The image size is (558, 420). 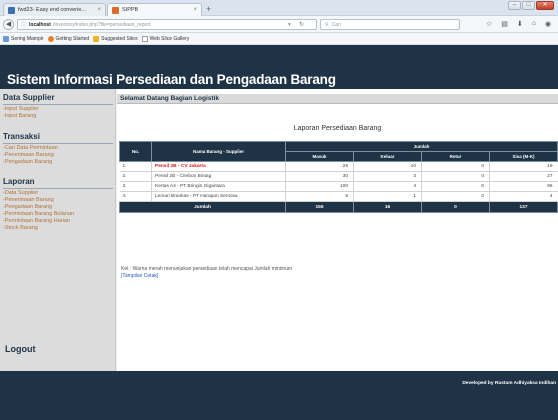 What do you see at coordinates (169, 38) in the screenshot?
I see `bookmark-label: Web Slice Gallery` at bounding box center [169, 38].